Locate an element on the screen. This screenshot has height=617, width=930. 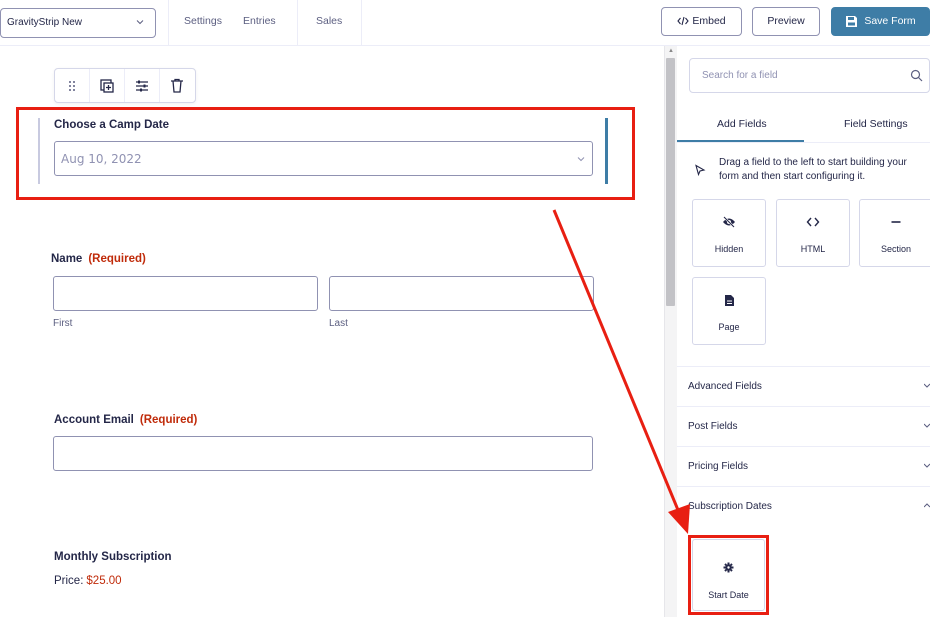
save-form-button: Save Form is located at coordinates (880, 21).